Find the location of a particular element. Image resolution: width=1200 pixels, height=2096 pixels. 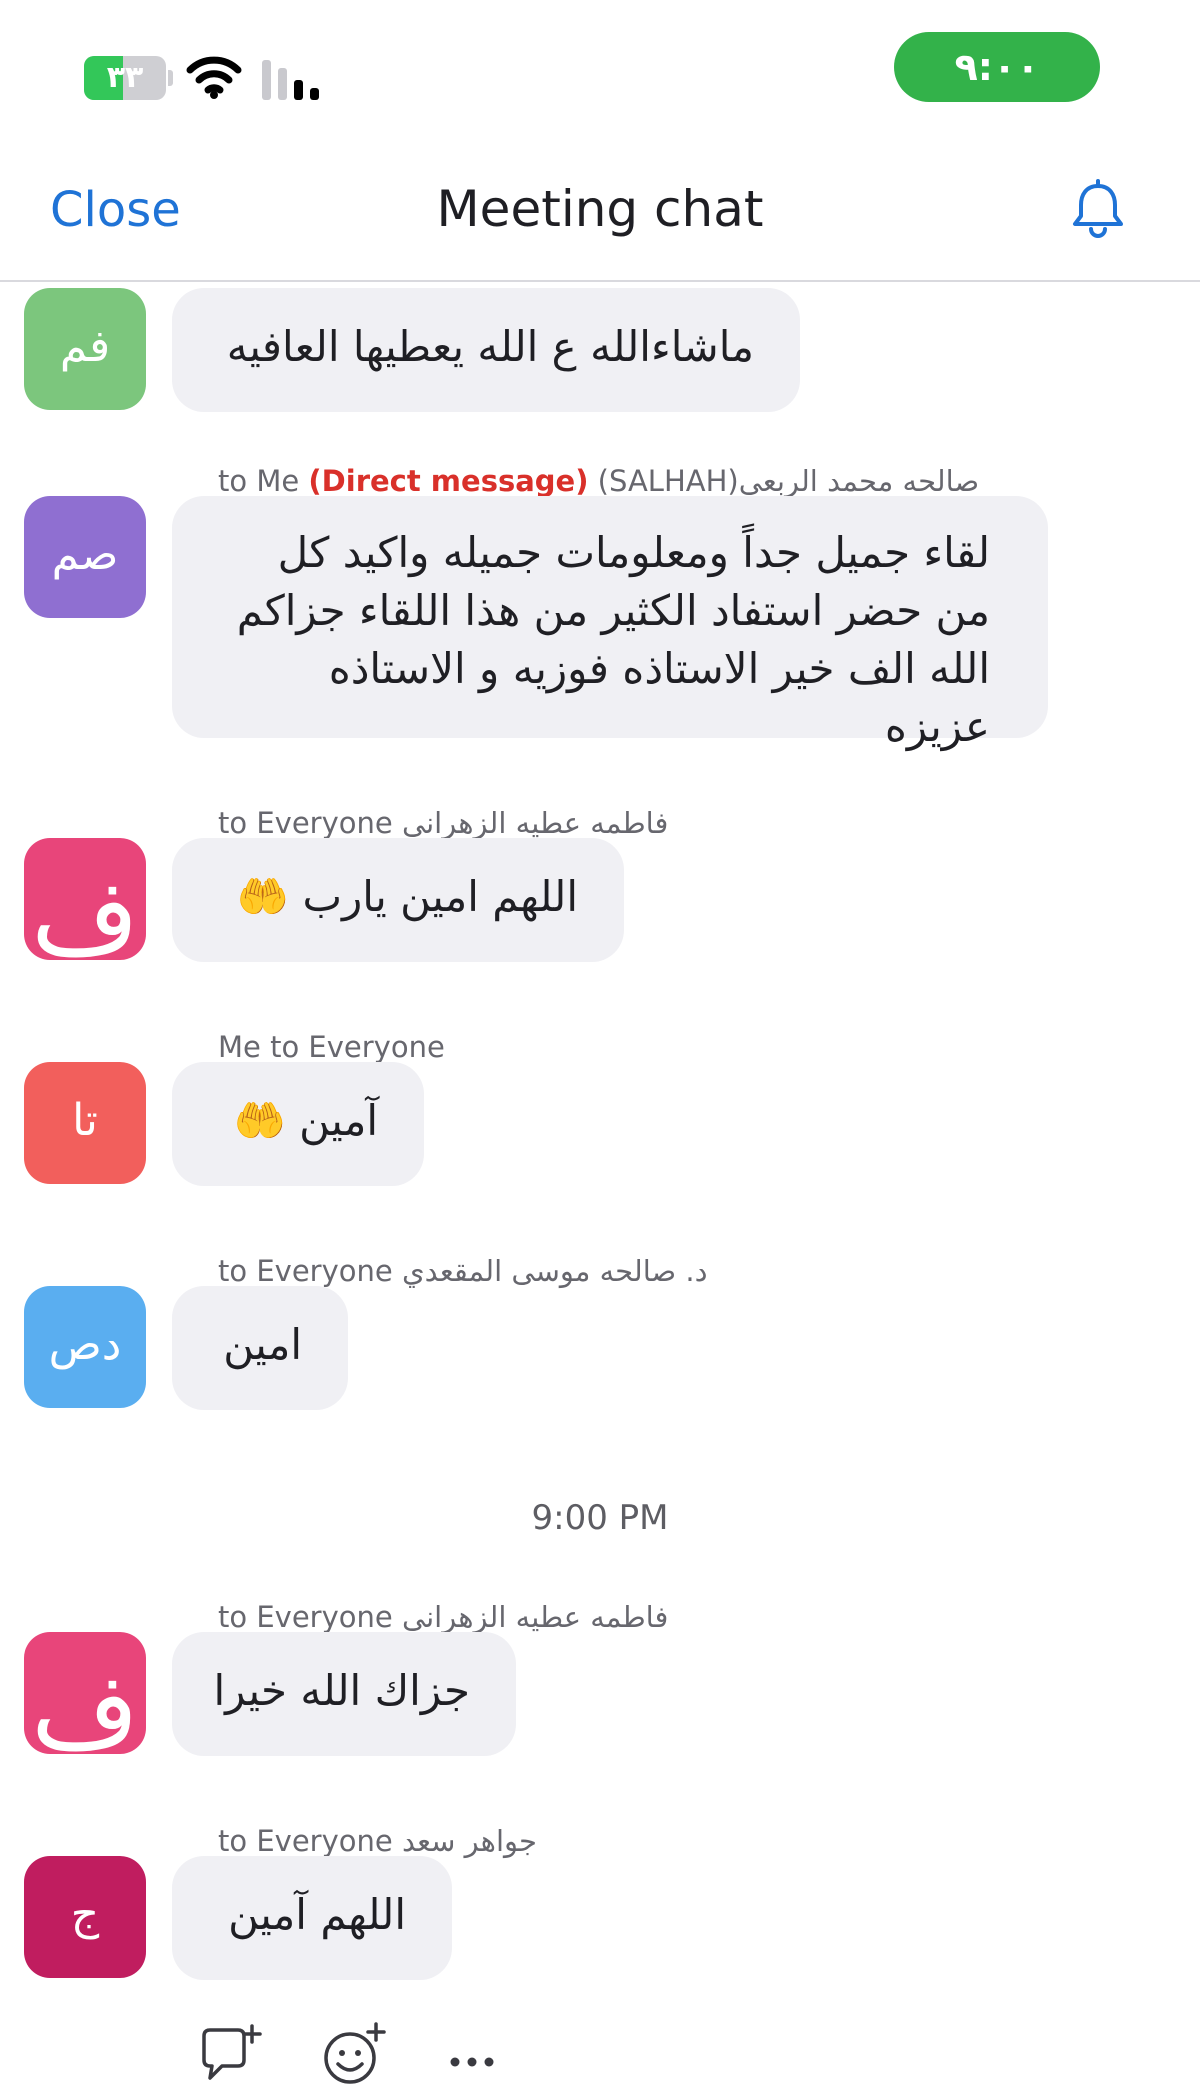

sender-name: (SALHAH)صالحه محمد الربعي is located at coordinates (784, 481).